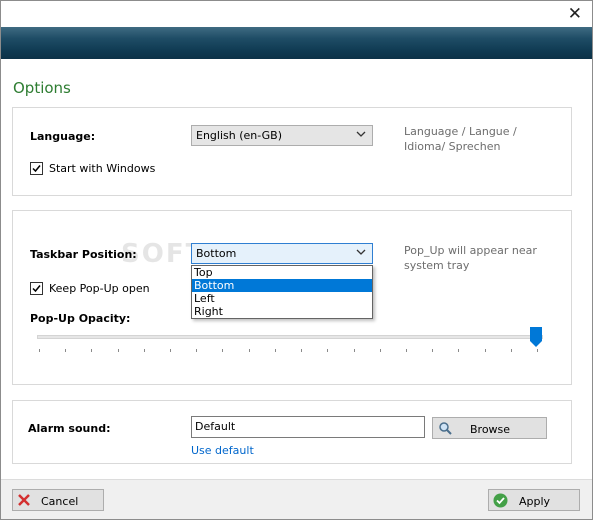 The image size is (593, 520). Describe the element at coordinates (575, 14) in the screenshot. I see `close-icon: ✕` at that location.